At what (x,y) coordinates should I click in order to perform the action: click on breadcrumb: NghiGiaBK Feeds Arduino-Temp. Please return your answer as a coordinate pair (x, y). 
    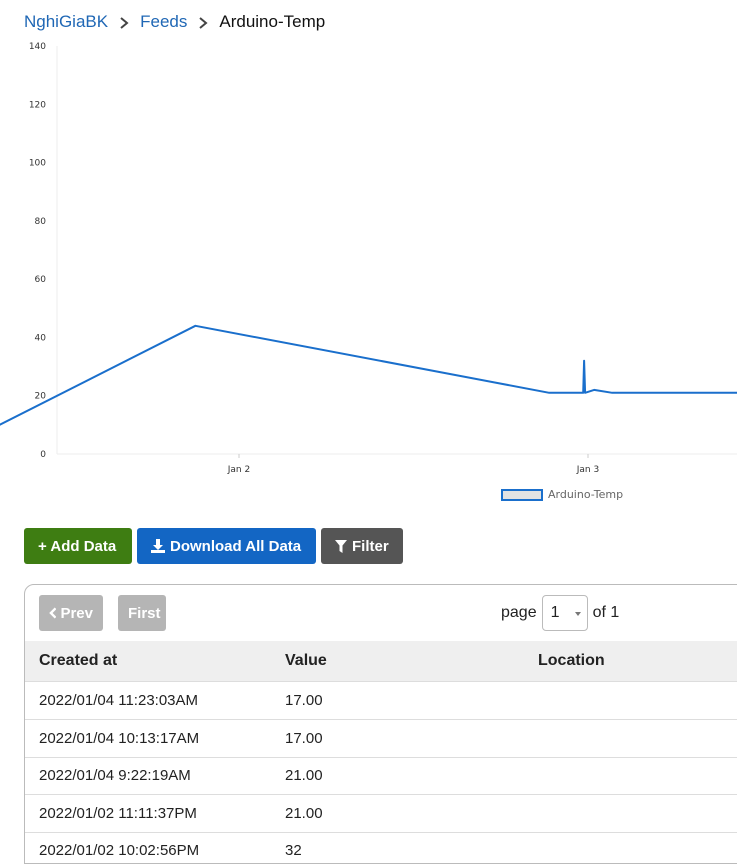
    Looking at the image, I should click on (174, 22).